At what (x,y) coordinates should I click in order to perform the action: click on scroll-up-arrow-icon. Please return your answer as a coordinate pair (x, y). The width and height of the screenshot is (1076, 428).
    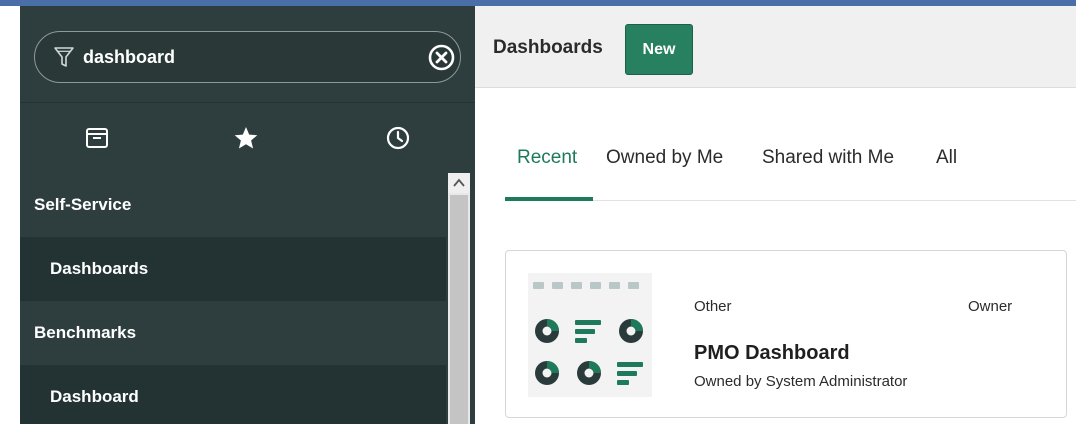
    Looking at the image, I should click on (459, 183).